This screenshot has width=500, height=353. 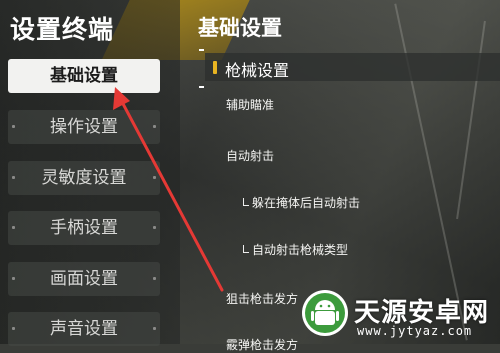 I want to click on android-robot-icon, so click(x=325, y=313).